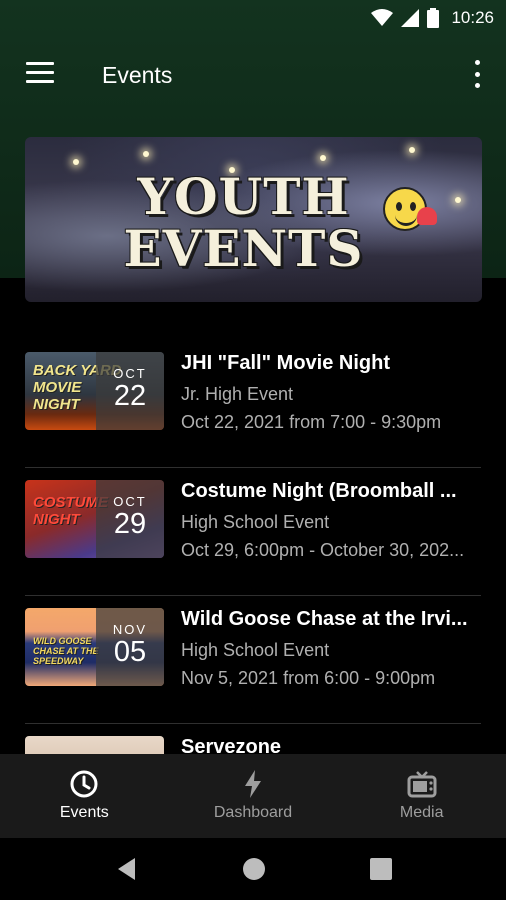  I want to click on battery-icon, so click(433, 18).